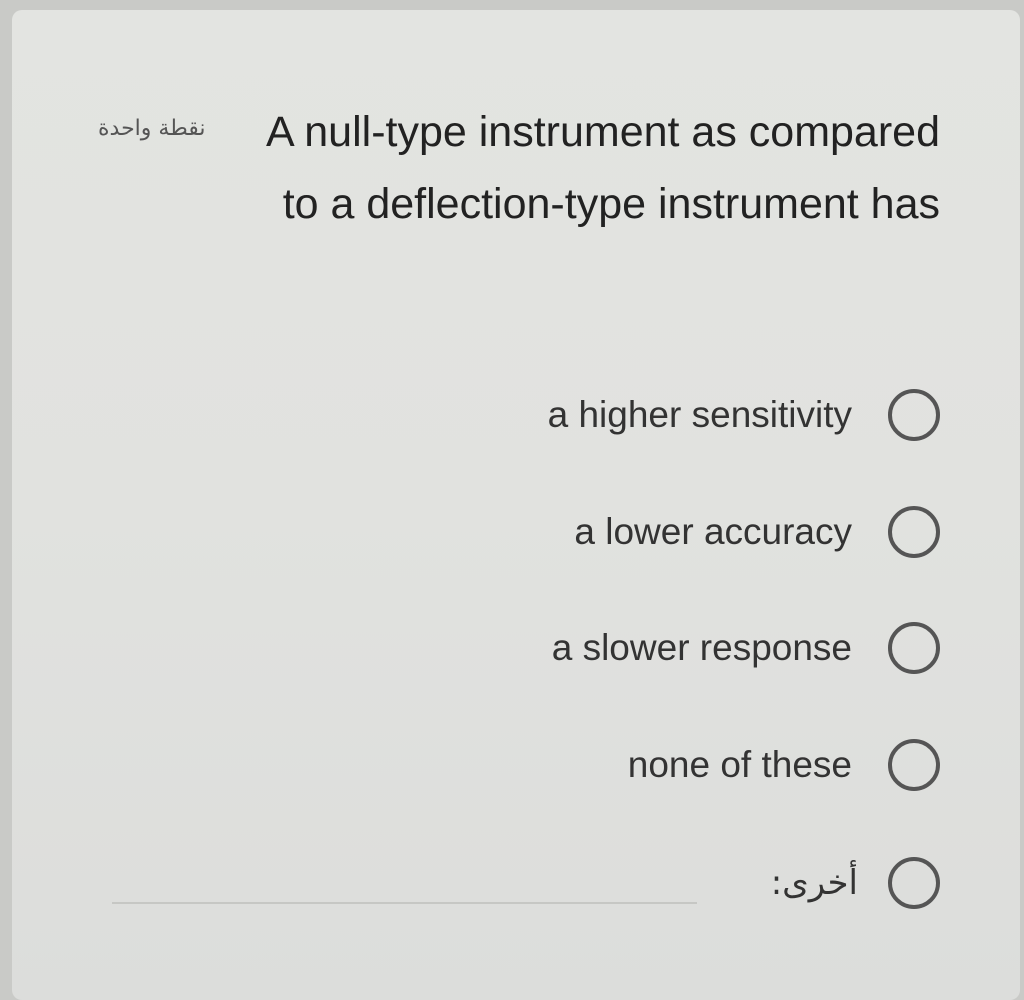 This screenshot has width=1024, height=1000. Describe the element at coordinates (590, 883) in the screenshot. I see `option-other: أخرى:` at that location.